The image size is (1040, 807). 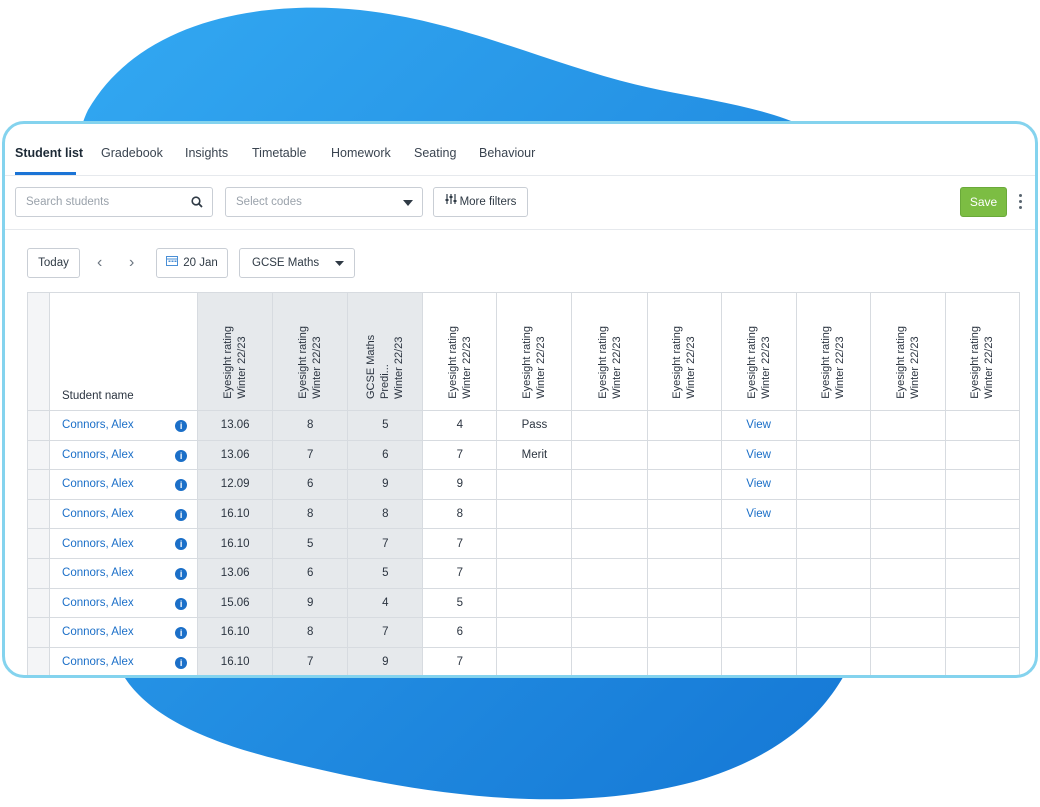 What do you see at coordinates (235, 484) in the screenshot?
I see `grid-cell: 12.09` at bounding box center [235, 484].